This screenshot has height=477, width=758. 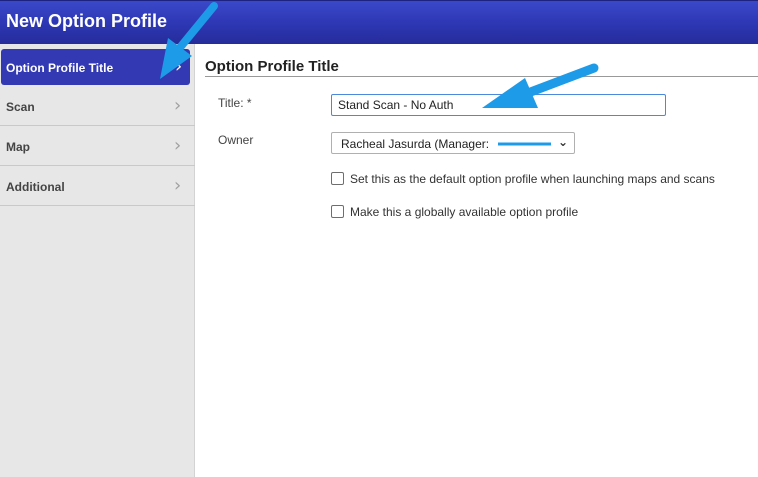 What do you see at coordinates (35, 187) in the screenshot?
I see `sidebar-item-label: Additional` at bounding box center [35, 187].